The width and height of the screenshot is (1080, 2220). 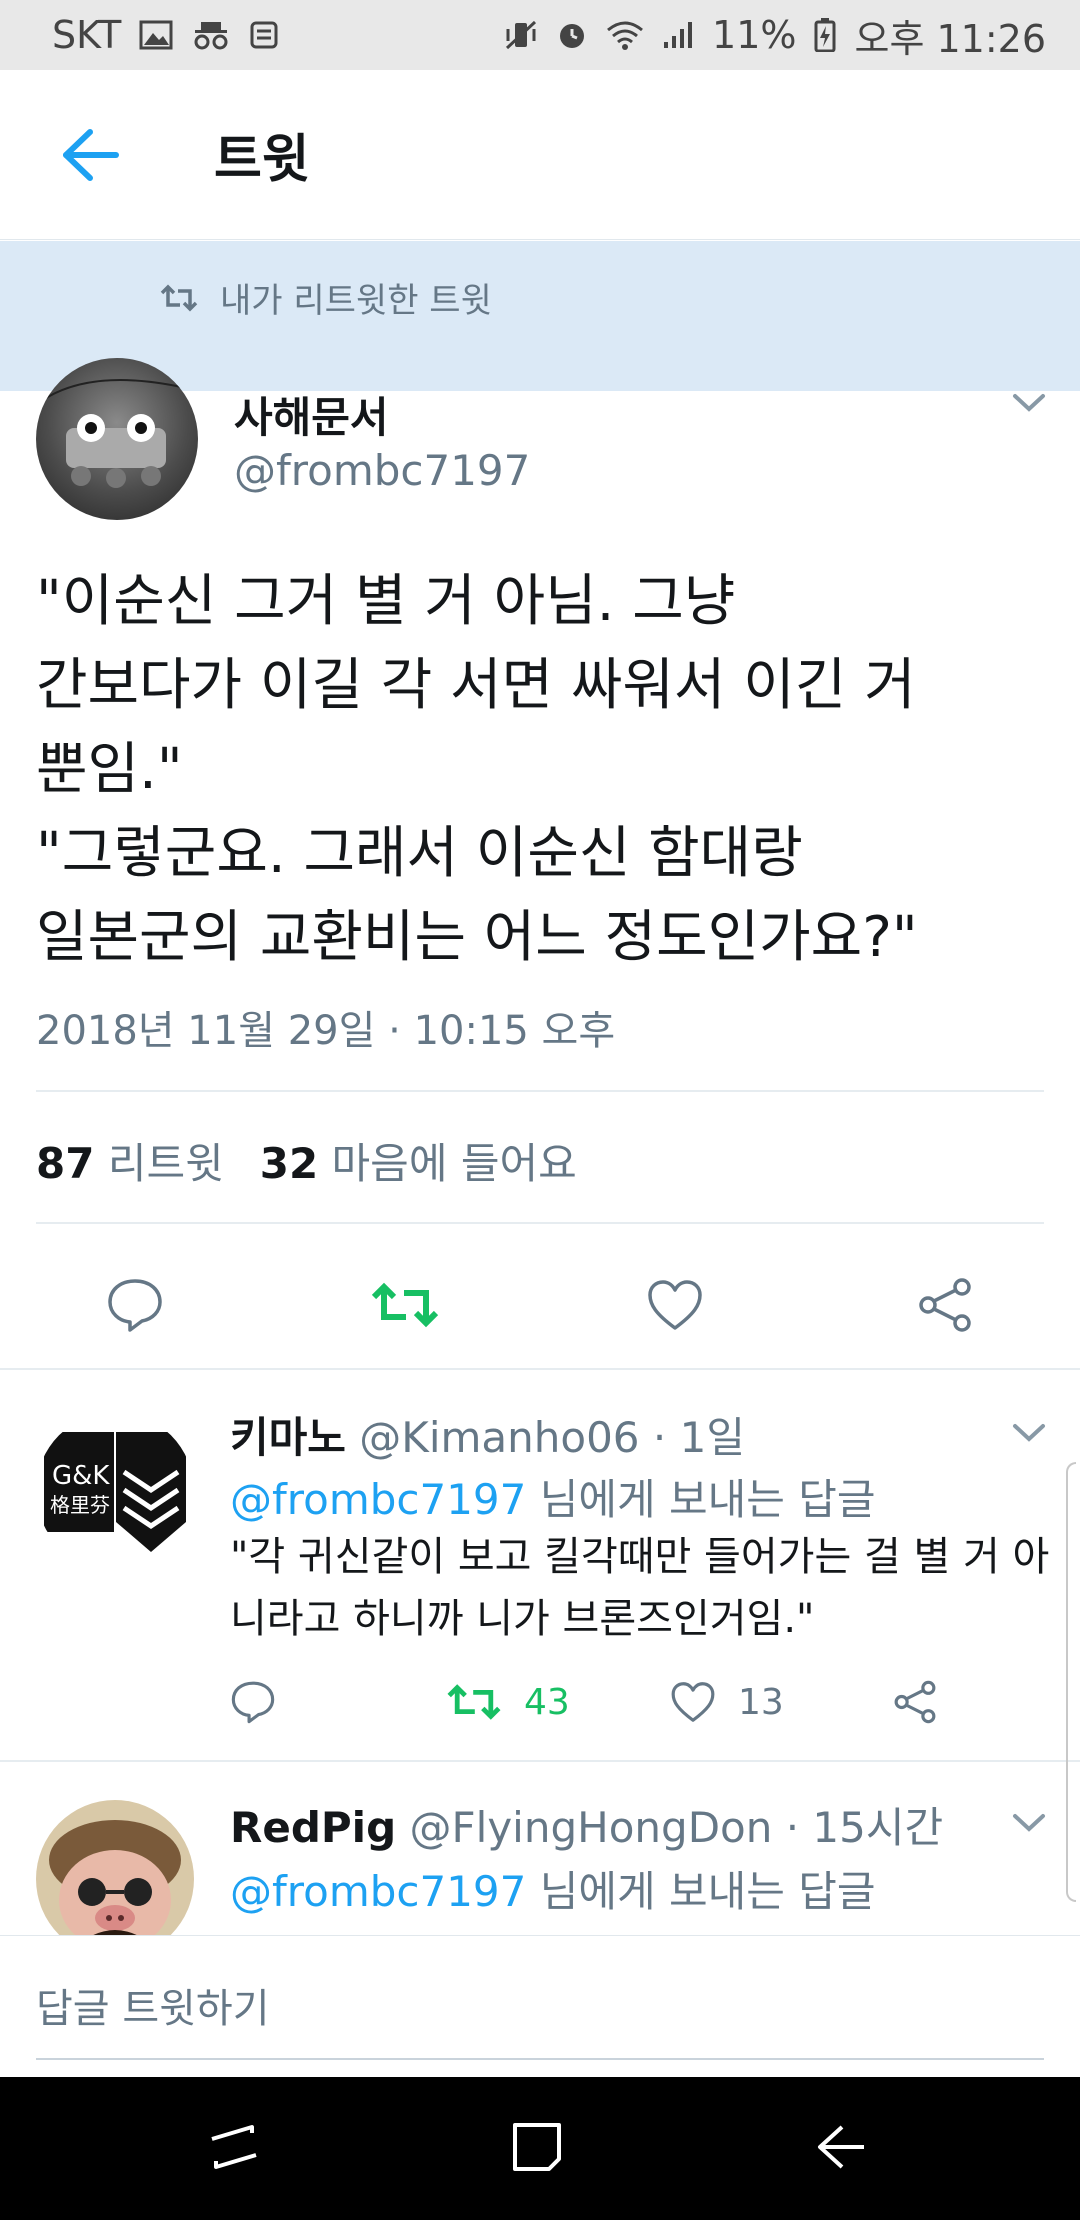 I want to click on arrow-left-icon, so click(x=91, y=154).